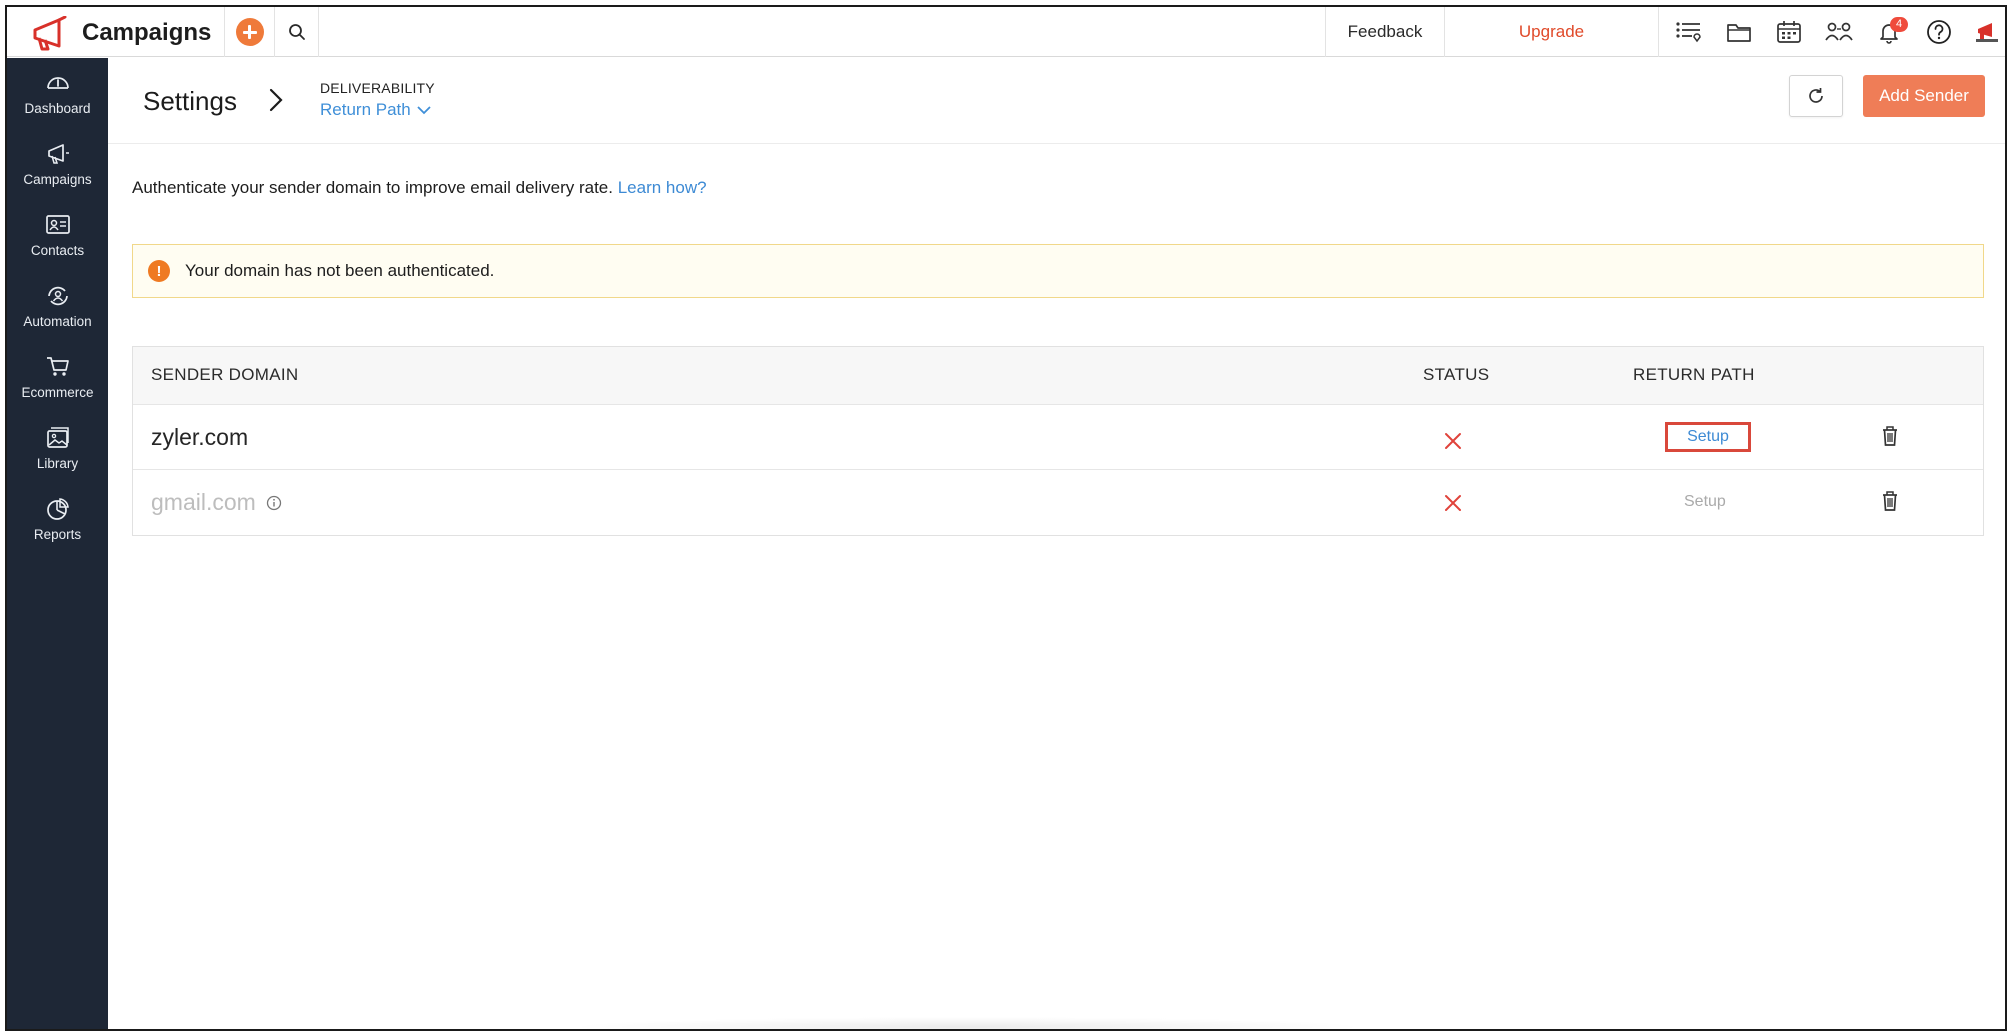 This screenshot has height=1036, width=2012. I want to click on help-icon, so click(1939, 32).